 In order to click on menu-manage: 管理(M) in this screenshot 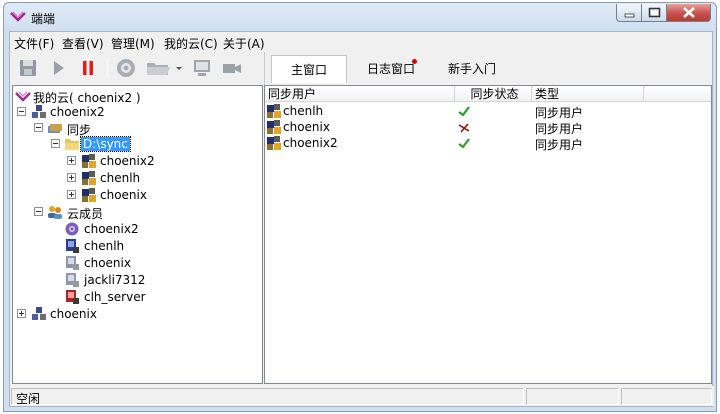, I will do `click(133, 43)`.